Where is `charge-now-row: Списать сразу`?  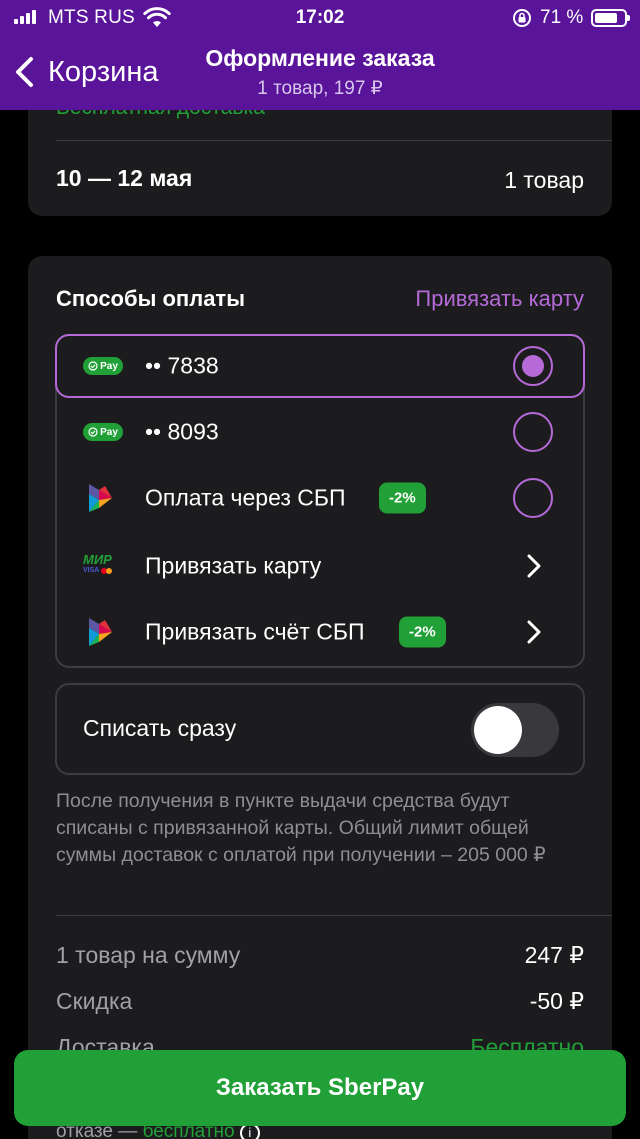
charge-now-row: Списать сразу is located at coordinates (320, 729).